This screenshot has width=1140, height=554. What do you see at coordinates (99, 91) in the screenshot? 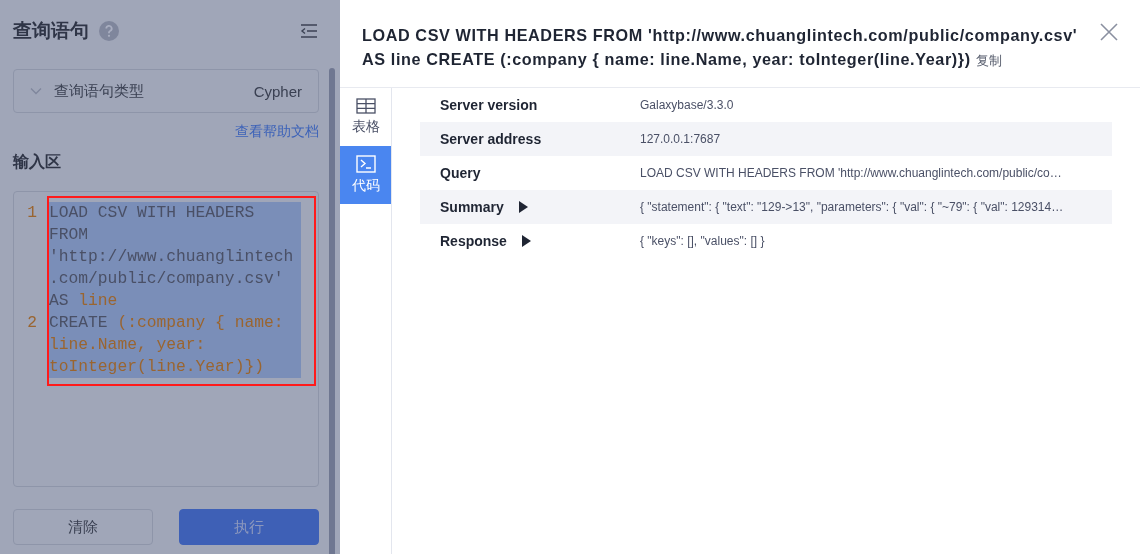
I see `select-label: 查询语句类型` at bounding box center [99, 91].